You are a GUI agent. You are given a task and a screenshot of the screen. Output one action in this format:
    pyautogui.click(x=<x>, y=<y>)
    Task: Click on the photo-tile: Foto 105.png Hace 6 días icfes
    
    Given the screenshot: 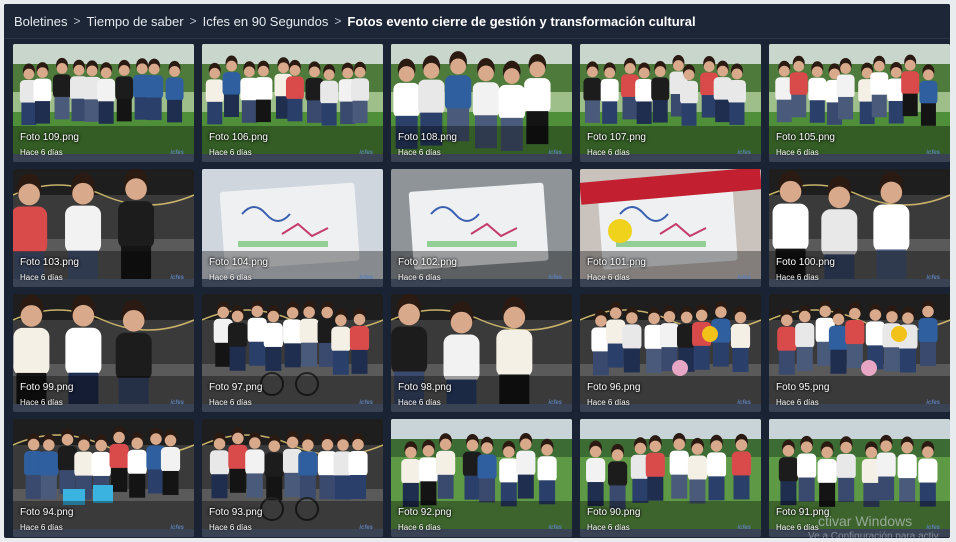 What is the action you would take?
    pyautogui.click(x=859, y=103)
    